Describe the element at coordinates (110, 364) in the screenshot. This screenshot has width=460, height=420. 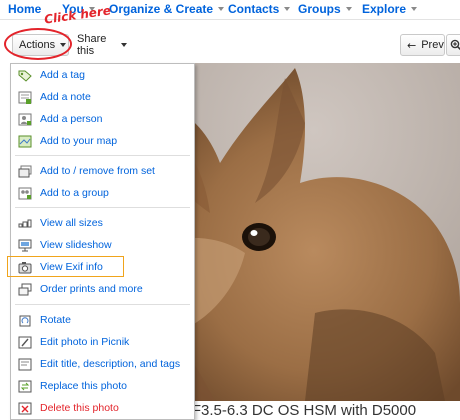
I see `menu-item-label: Edit title, description, and tags` at that location.